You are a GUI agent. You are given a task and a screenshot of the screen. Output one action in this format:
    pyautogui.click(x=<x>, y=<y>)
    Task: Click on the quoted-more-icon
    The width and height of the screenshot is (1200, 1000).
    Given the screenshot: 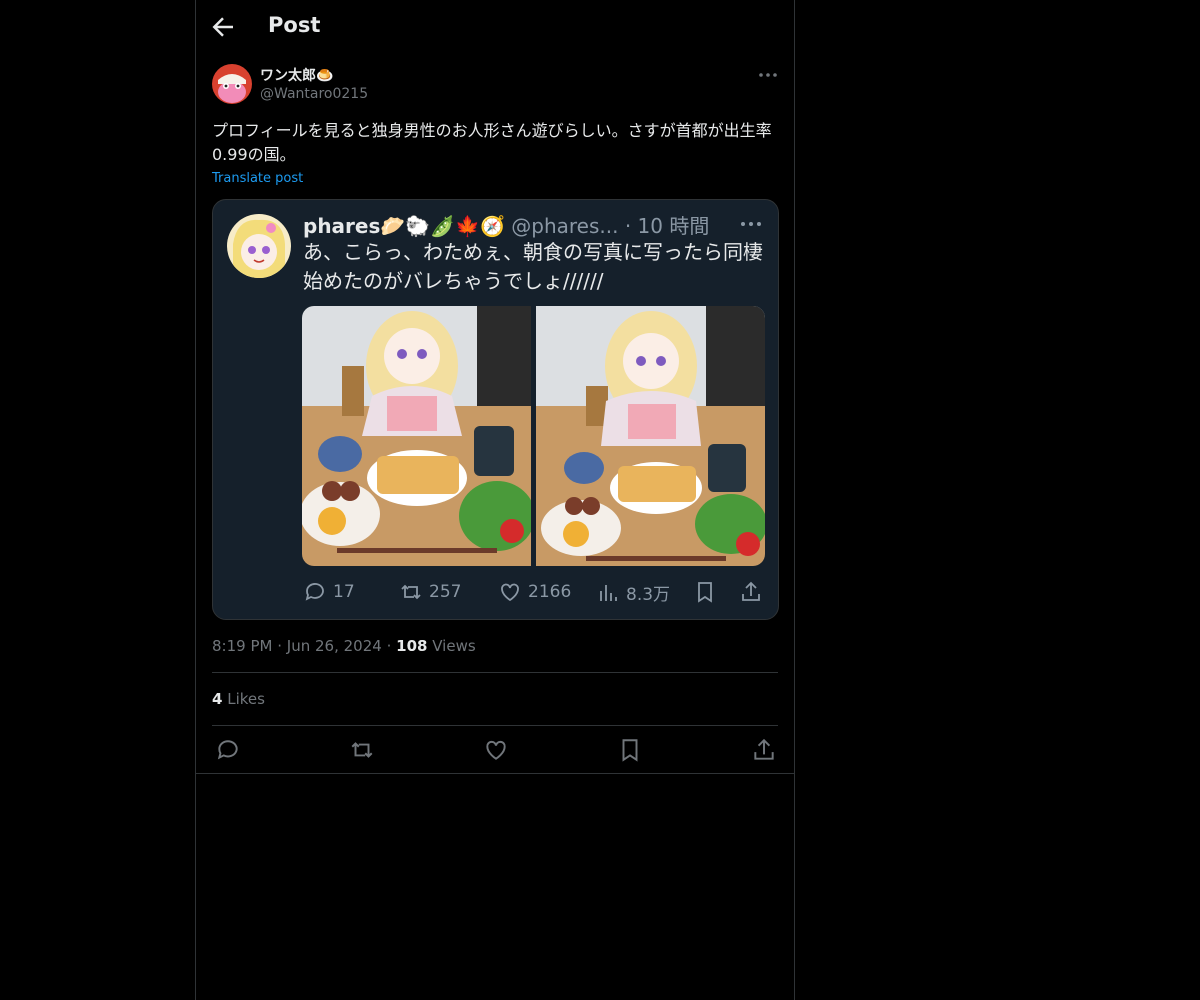 What is the action you would take?
    pyautogui.click(x=751, y=224)
    